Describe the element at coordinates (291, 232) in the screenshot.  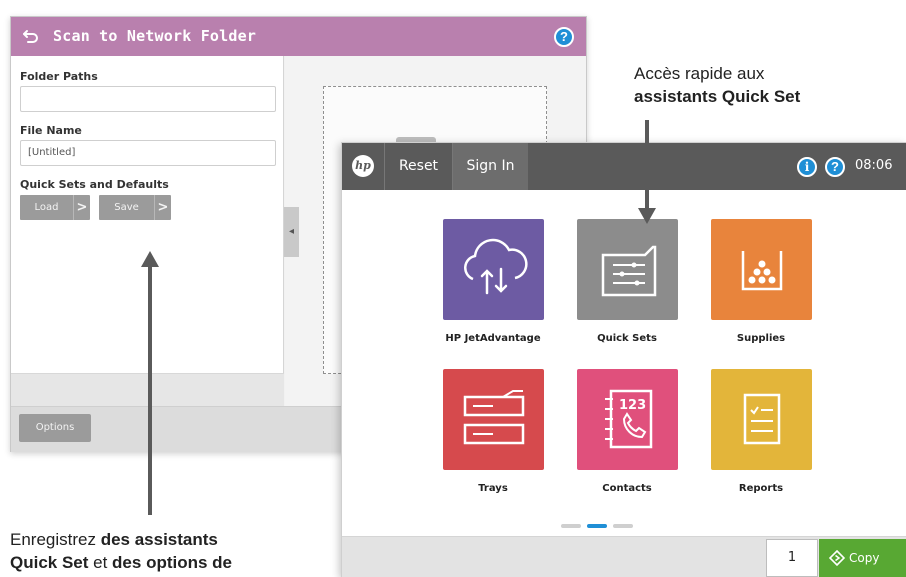
I see `collapse-panel-handle: ◂` at that location.